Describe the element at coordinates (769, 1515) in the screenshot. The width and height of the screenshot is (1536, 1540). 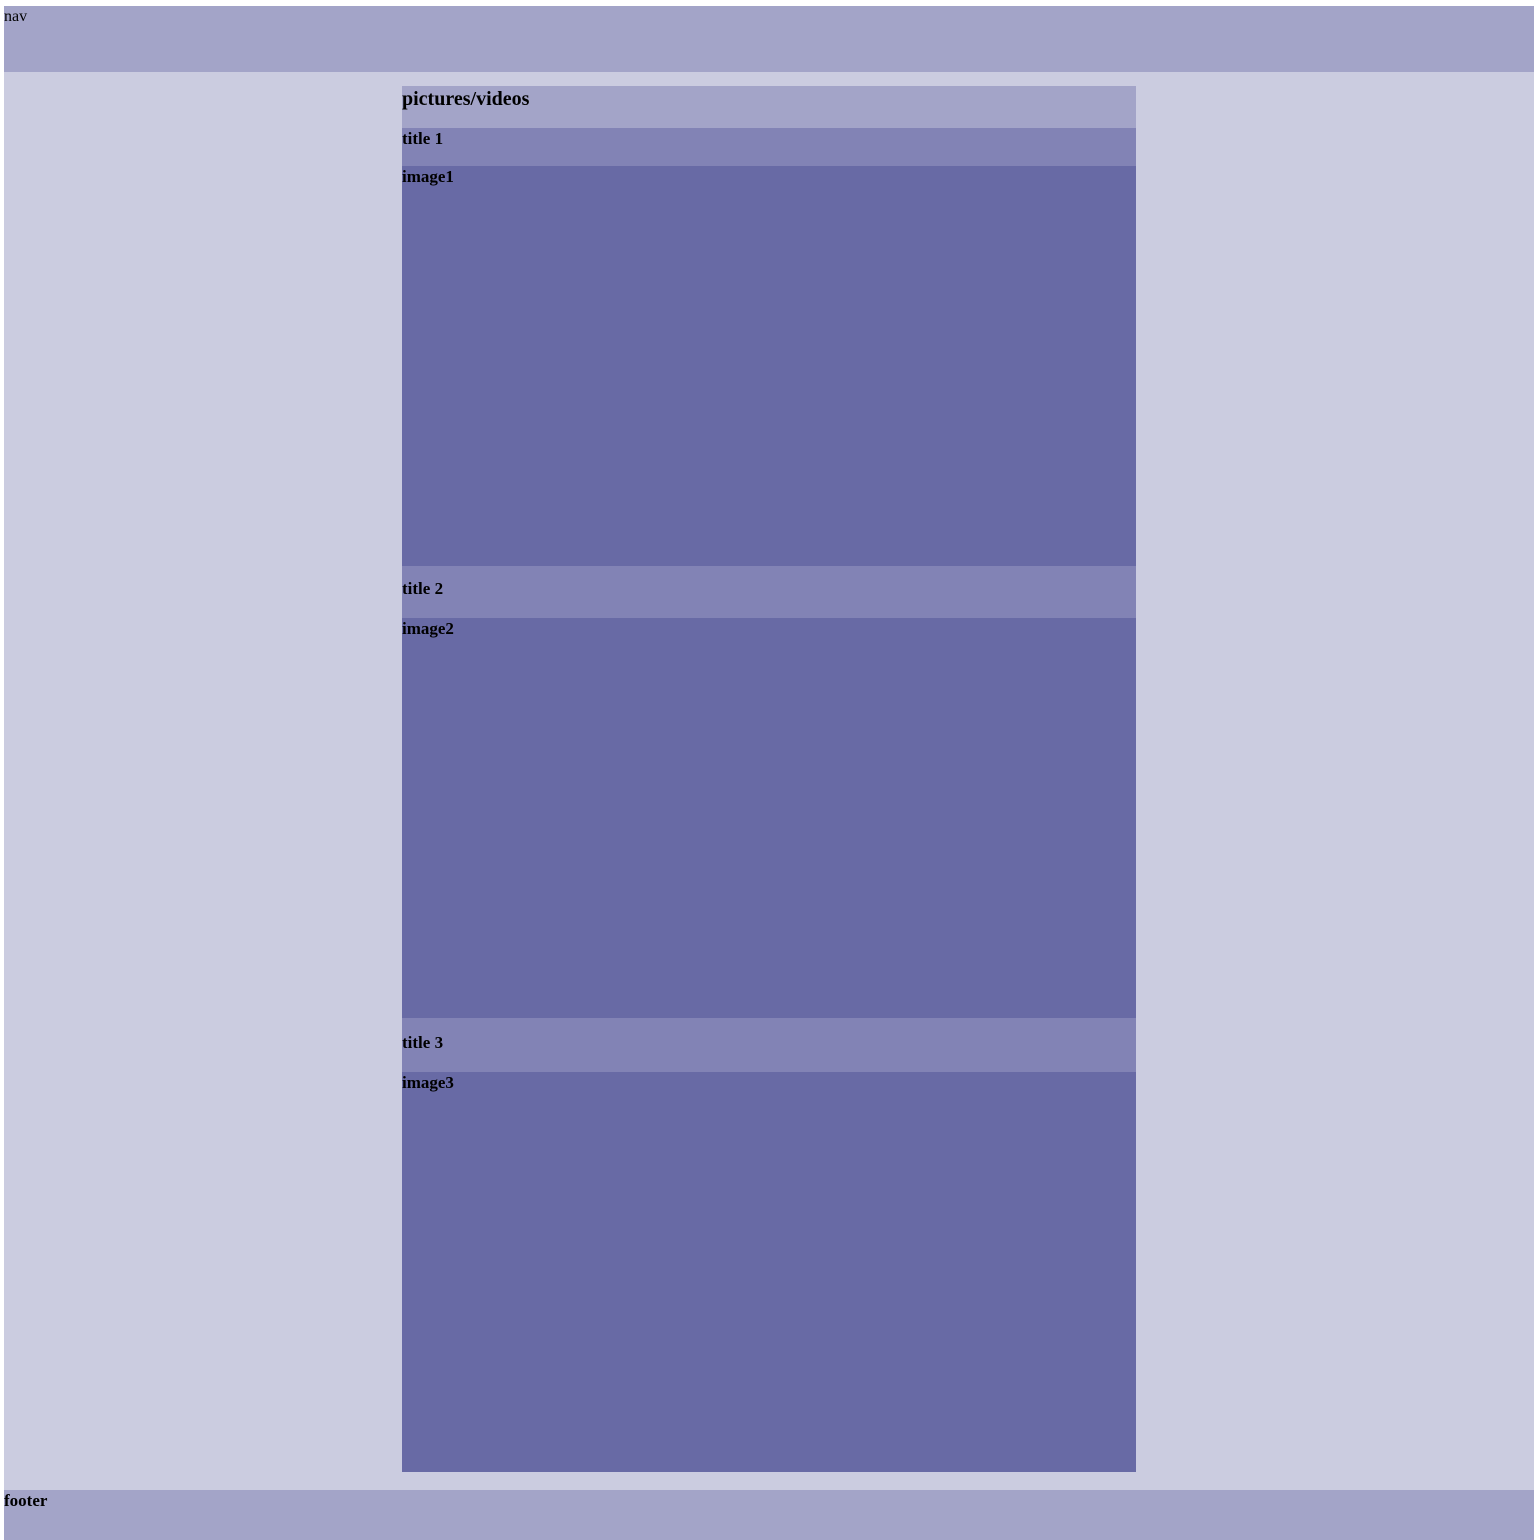
I see `footer-bar: footer` at that location.